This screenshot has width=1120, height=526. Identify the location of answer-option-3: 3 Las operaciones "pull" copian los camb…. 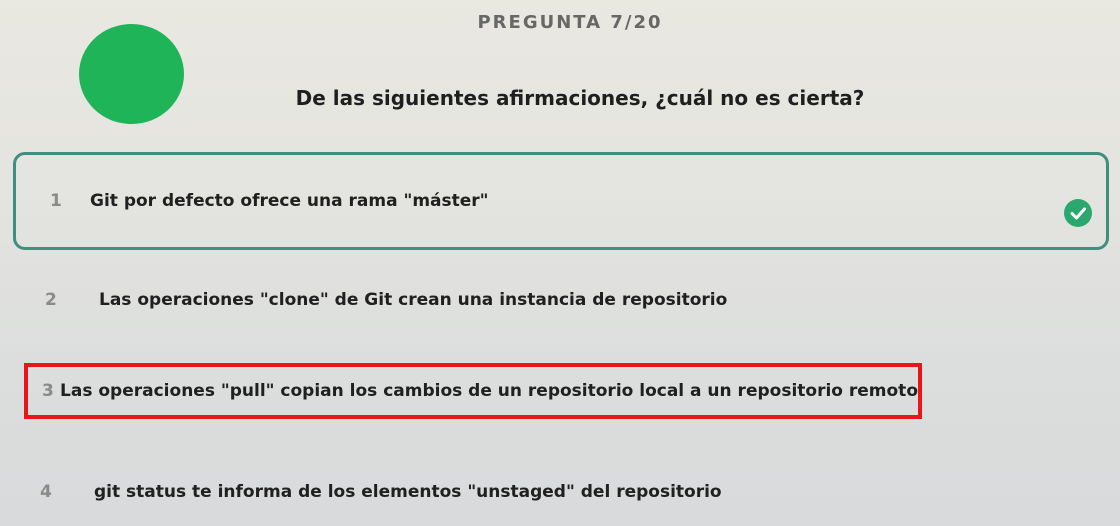
(473, 391).